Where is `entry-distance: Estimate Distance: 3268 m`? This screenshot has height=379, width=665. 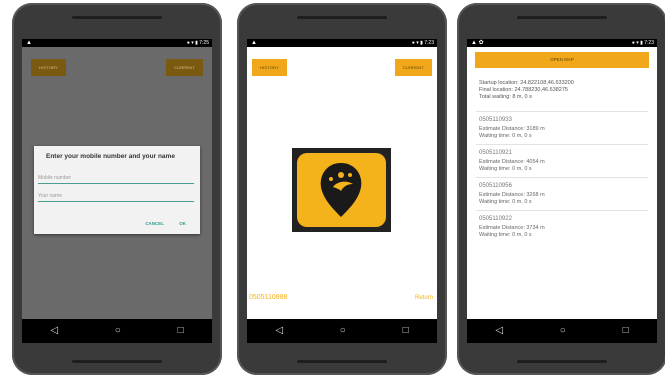
entry-distance: Estimate Distance: 3268 m is located at coordinates (512, 195).